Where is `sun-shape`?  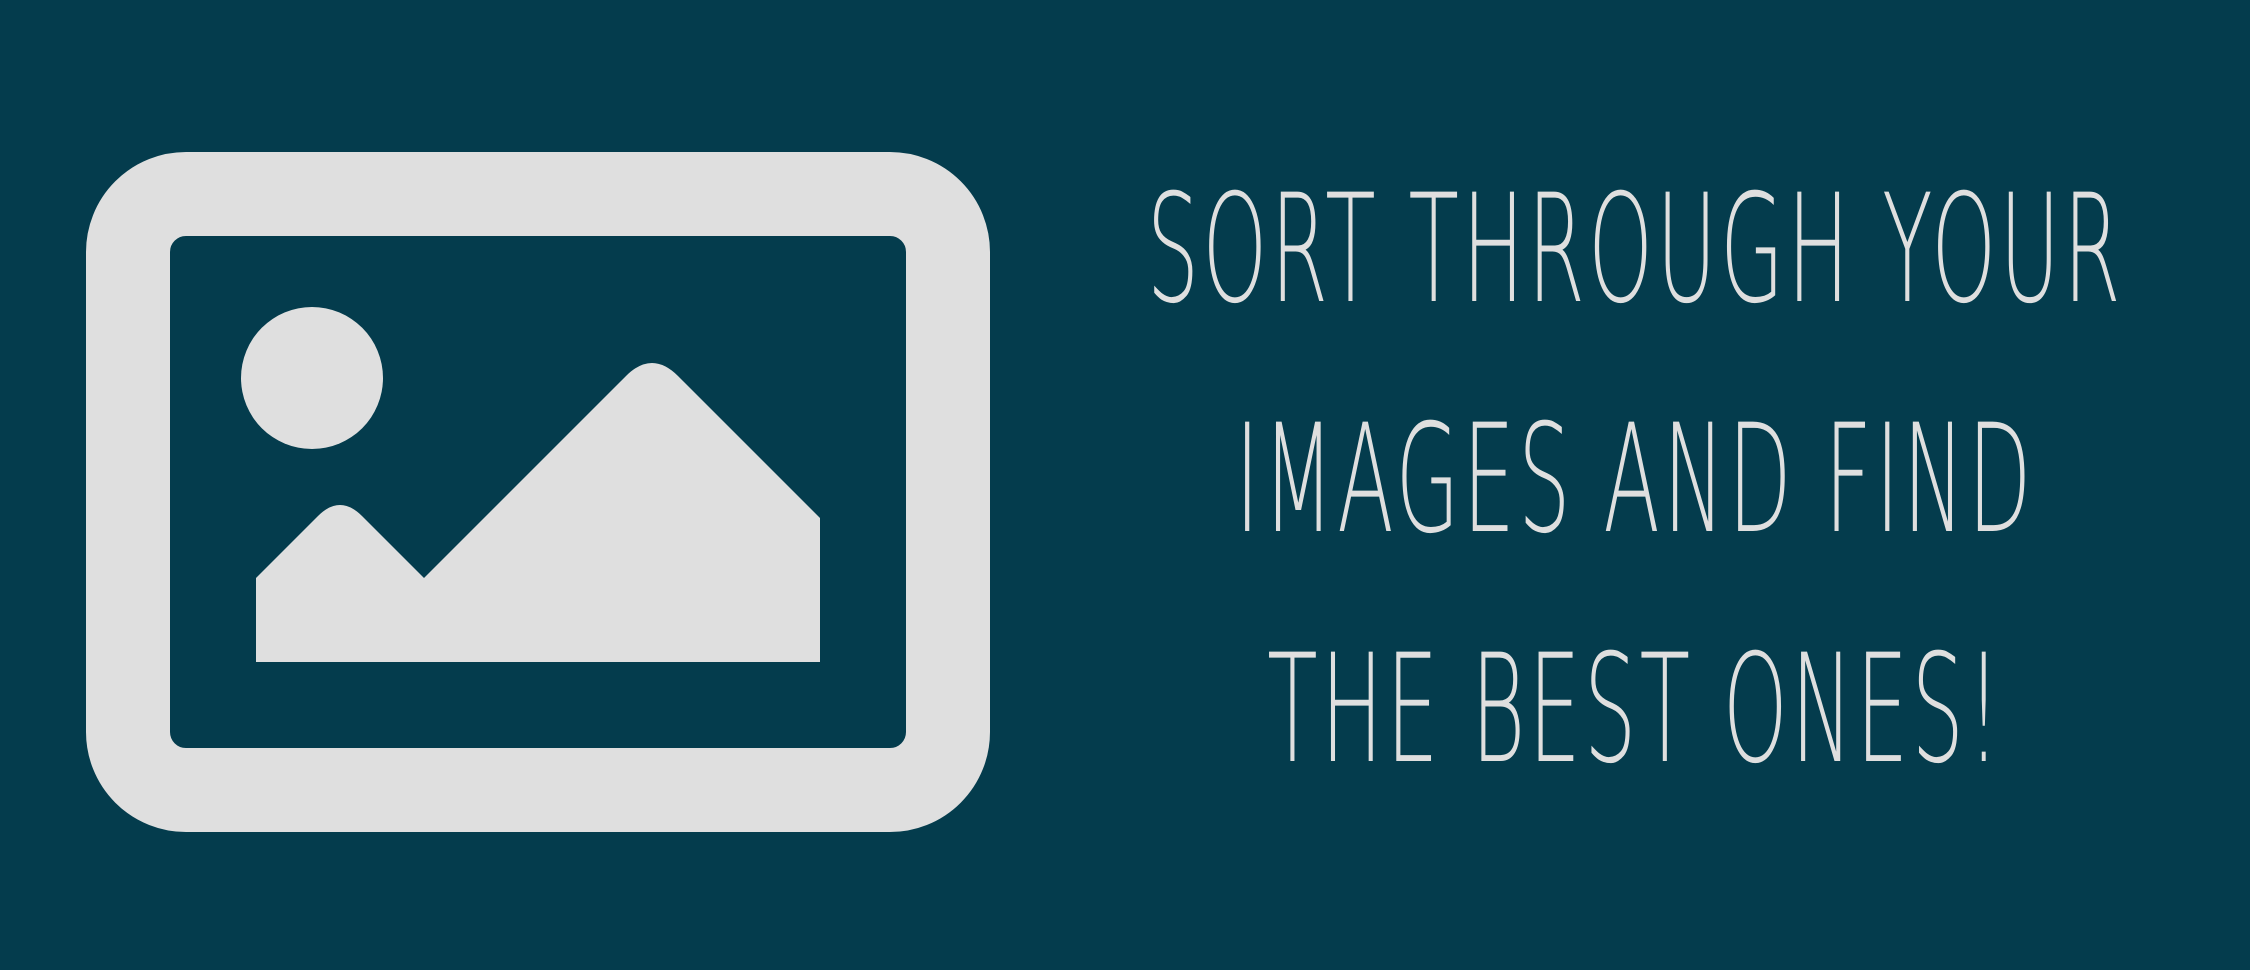
sun-shape is located at coordinates (312, 378).